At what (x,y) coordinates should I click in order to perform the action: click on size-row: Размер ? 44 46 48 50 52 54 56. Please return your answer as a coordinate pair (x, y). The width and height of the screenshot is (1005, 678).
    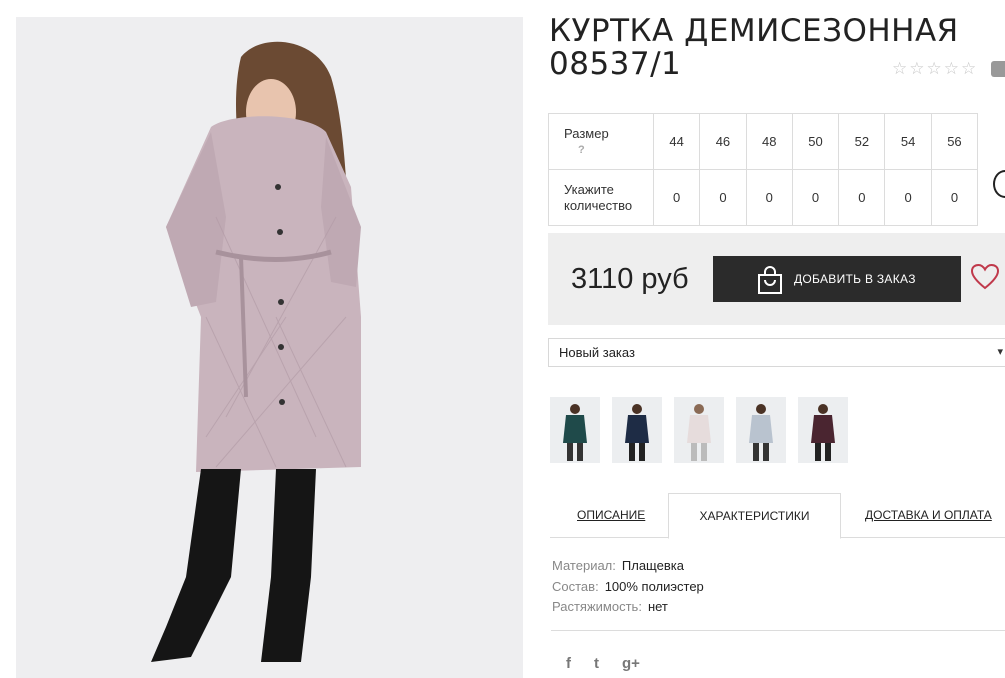
    Looking at the image, I should click on (763, 141).